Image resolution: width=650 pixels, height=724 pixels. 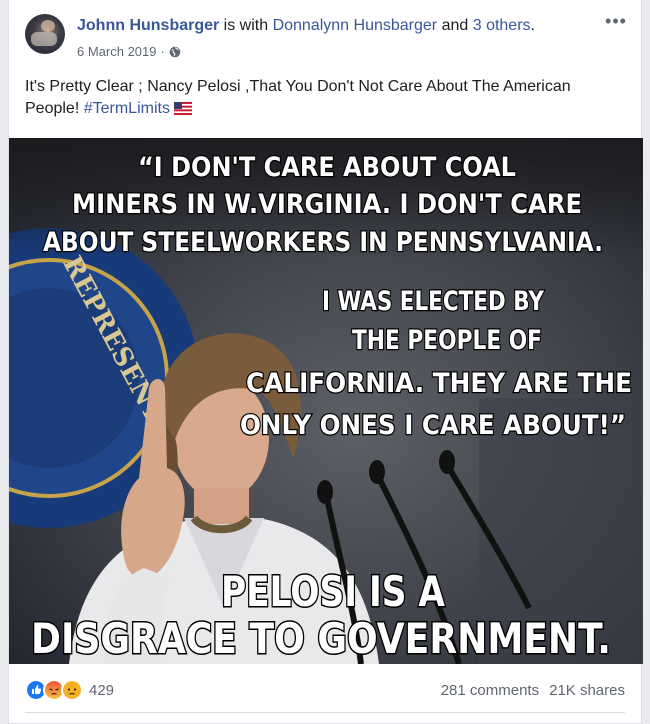 I want to click on tagged-others-link: 3 others, so click(x=502, y=25).